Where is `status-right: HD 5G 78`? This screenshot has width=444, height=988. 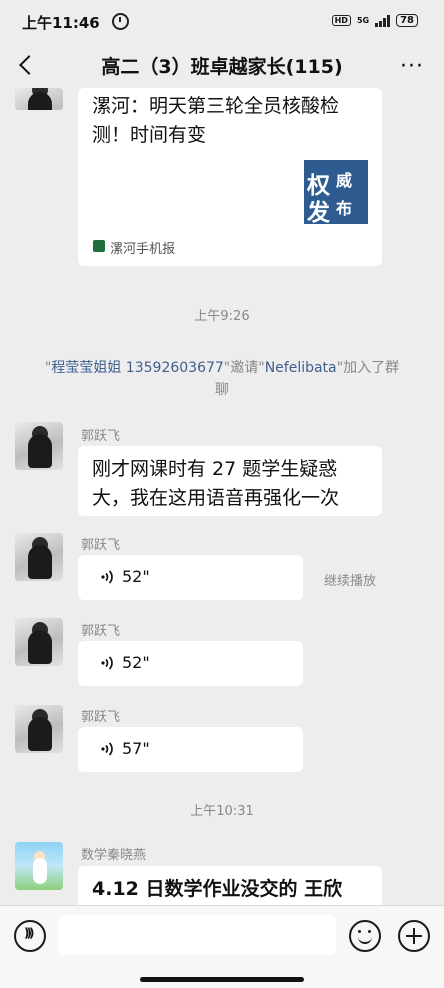
status-right: HD 5G 78 is located at coordinates (374, 20).